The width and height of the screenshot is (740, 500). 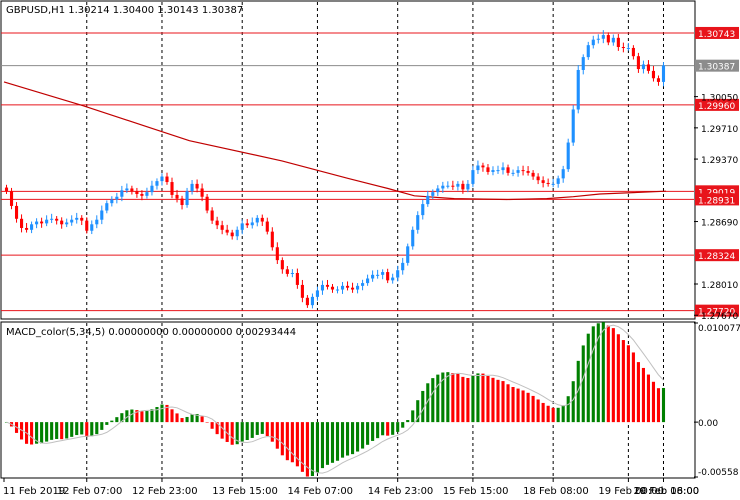 What do you see at coordinates (90, 491) in the screenshot?
I see `time-tick-label: 12 Feb 07:00` at bounding box center [90, 491].